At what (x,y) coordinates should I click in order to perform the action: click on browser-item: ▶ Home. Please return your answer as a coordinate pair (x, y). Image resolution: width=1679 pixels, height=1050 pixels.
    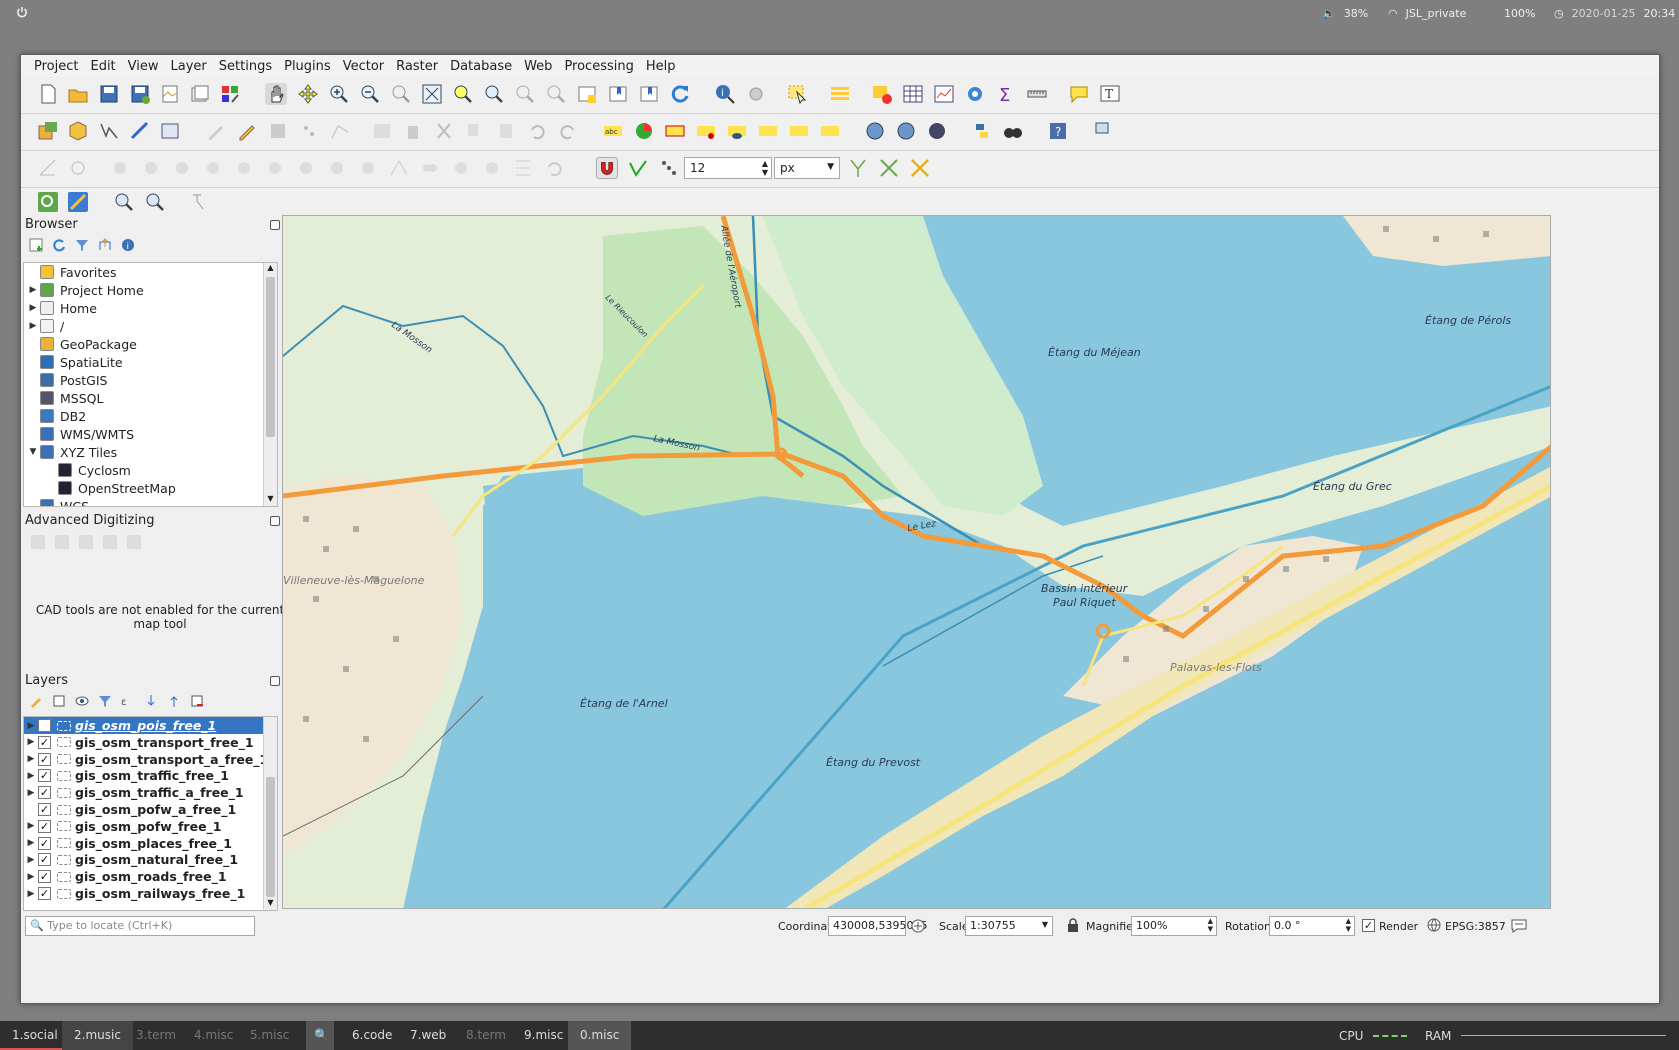
    Looking at the image, I should click on (150, 308).